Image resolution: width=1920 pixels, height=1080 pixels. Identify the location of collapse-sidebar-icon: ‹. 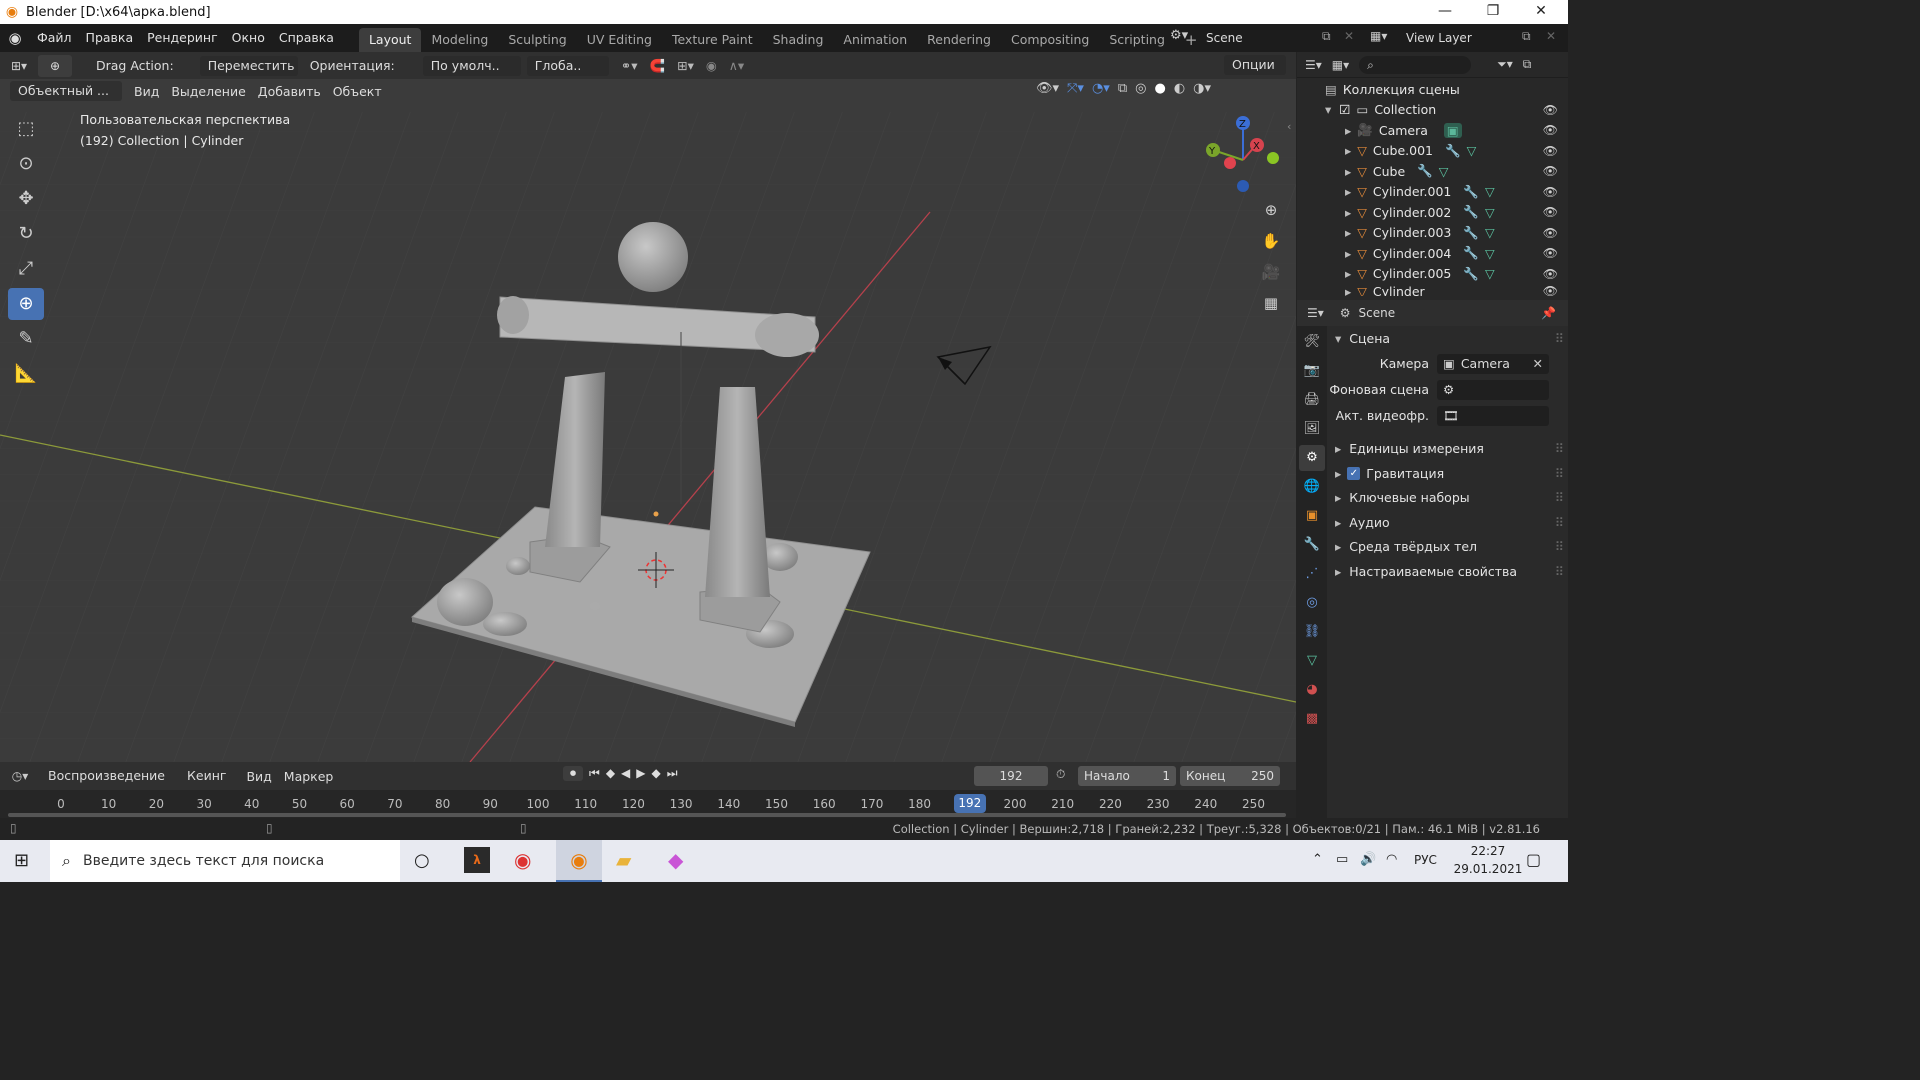
(1289, 126).